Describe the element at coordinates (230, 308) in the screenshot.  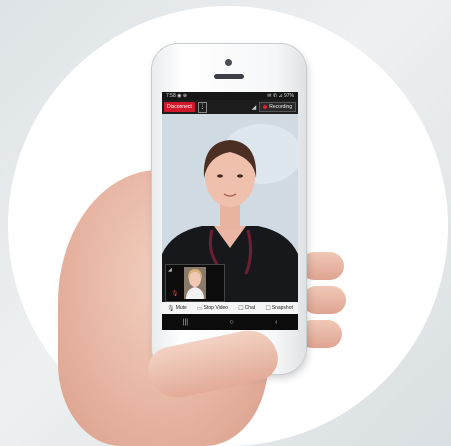
I see `call-controls: 🎙 Mute ▭ Stop Video ☐ Chat ☐ Snapshot` at that location.